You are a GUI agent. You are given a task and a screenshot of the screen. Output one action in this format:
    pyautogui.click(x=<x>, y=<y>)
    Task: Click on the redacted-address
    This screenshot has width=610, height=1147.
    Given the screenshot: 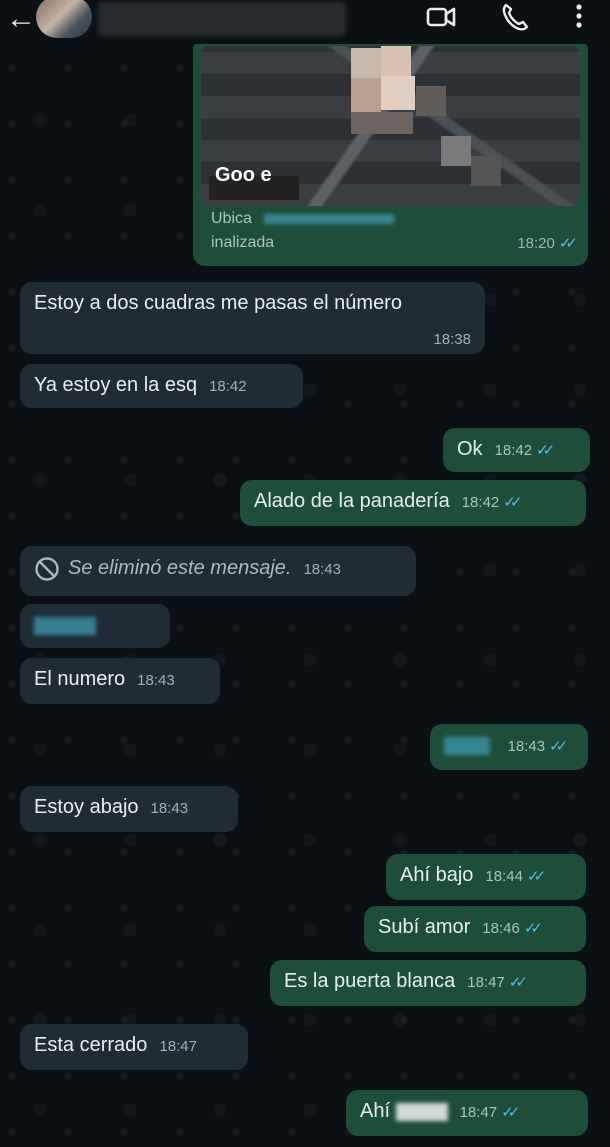 What is the action you would take?
    pyautogui.click(x=329, y=218)
    